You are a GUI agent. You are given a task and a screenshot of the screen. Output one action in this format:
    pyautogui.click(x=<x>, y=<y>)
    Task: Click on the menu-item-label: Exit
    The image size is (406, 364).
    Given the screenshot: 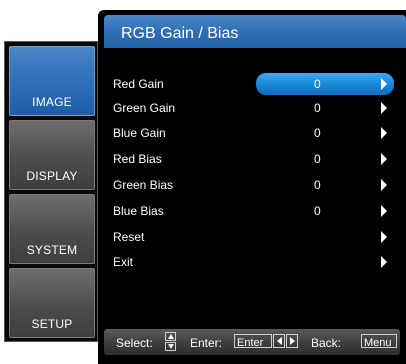 What is the action you would take?
    pyautogui.click(x=123, y=262)
    